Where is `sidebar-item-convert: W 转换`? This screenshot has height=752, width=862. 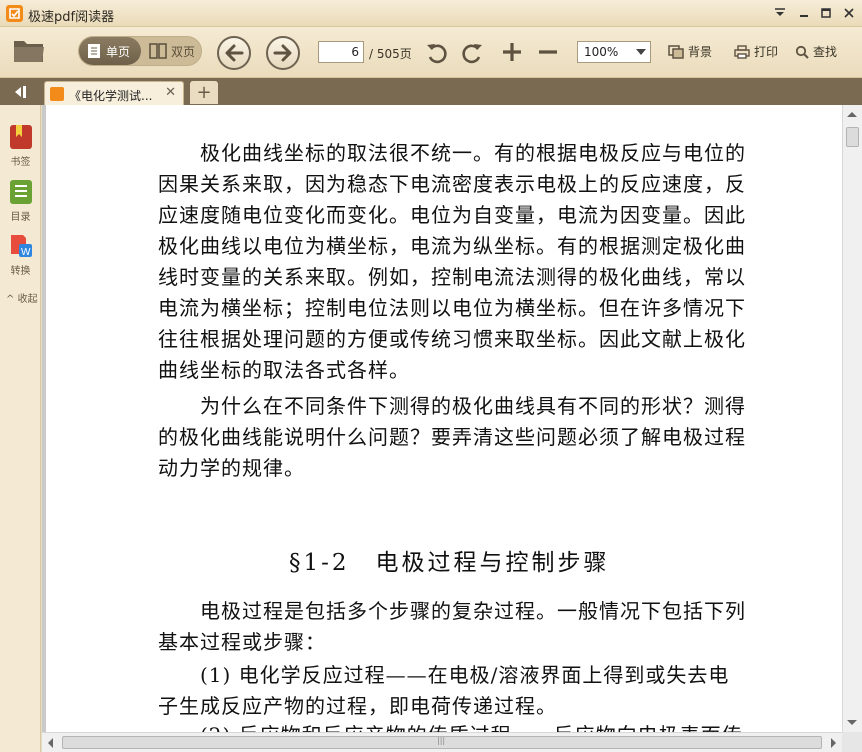 sidebar-item-convert: W 转换 is located at coordinates (20, 254).